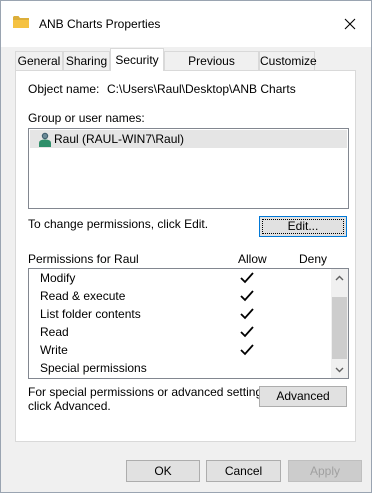 This screenshot has width=372, height=493. Describe the element at coordinates (58, 278) in the screenshot. I see `permission-name: Modify` at that location.